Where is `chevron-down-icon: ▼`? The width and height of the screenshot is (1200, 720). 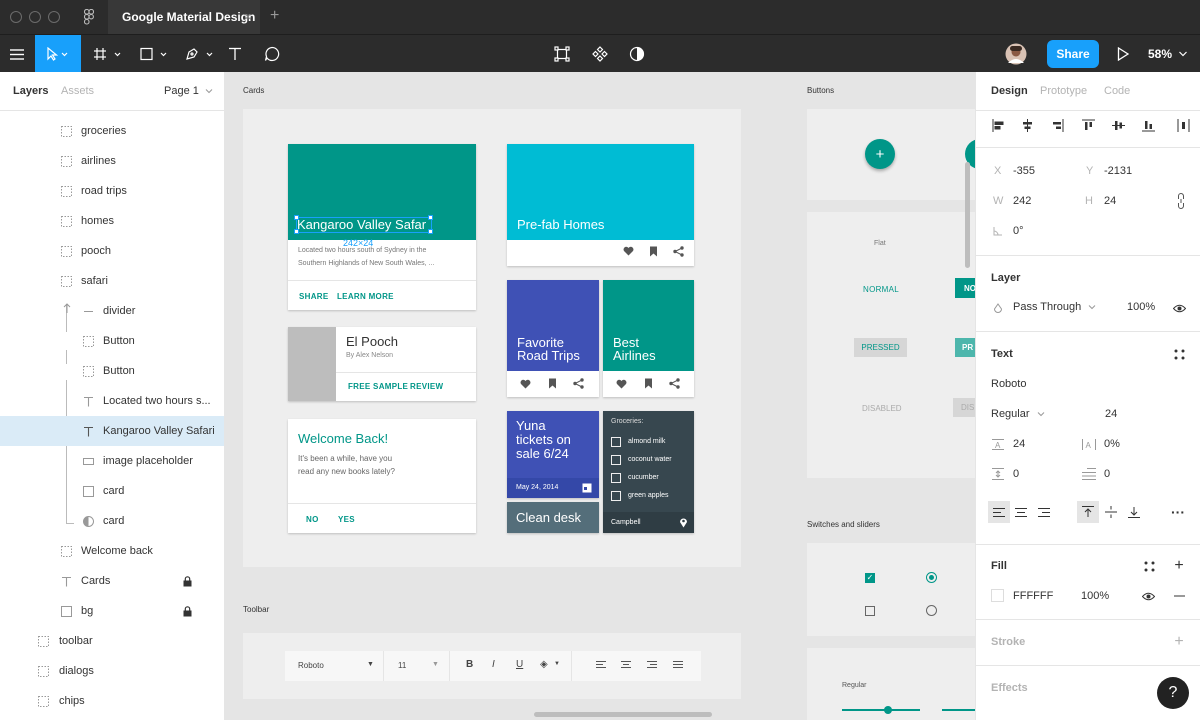 chevron-down-icon: ▼ is located at coordinates (370, 664).